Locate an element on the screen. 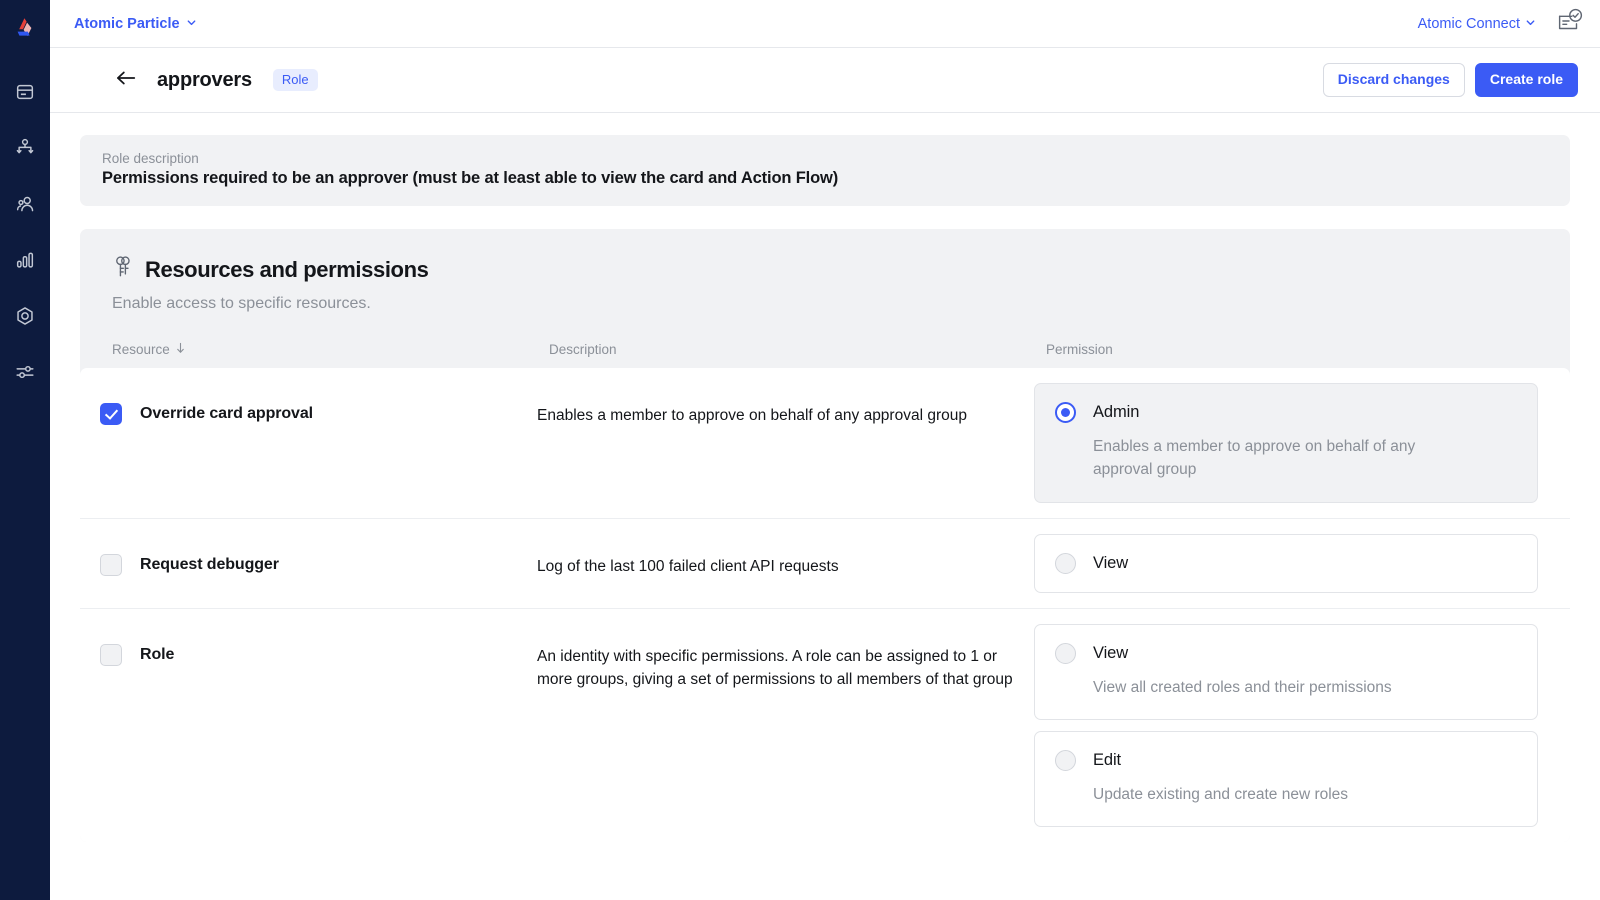 The image size is (1600, 900). panel-subtitle: Enable access to specific resources. is located at coordinates (241, 303).